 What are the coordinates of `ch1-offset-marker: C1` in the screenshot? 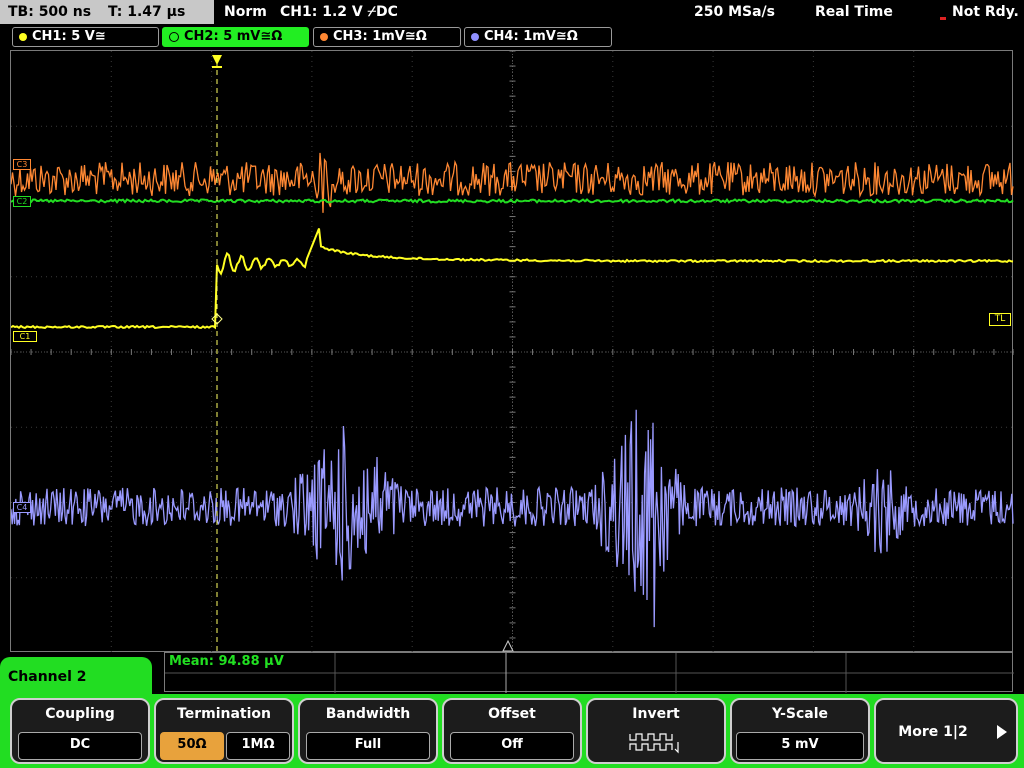 It's located at (25, 336).